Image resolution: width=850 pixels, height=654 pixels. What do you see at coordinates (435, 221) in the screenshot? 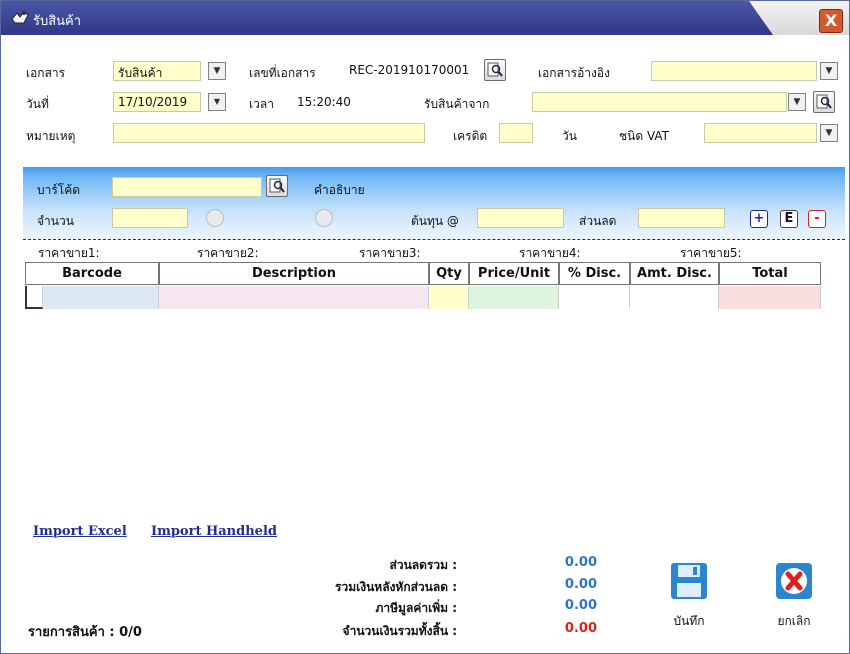
I see `unit-cost-label: ต้นทุน @` at bounding box center [435, 221].